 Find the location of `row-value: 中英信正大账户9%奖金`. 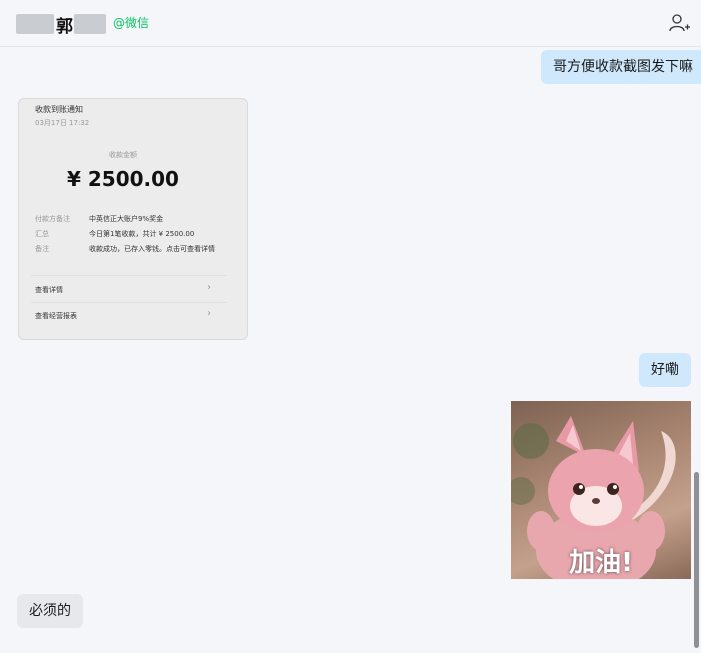

row-value: 中英信正大账户9%奖金 is located at coordinates (126, 219).